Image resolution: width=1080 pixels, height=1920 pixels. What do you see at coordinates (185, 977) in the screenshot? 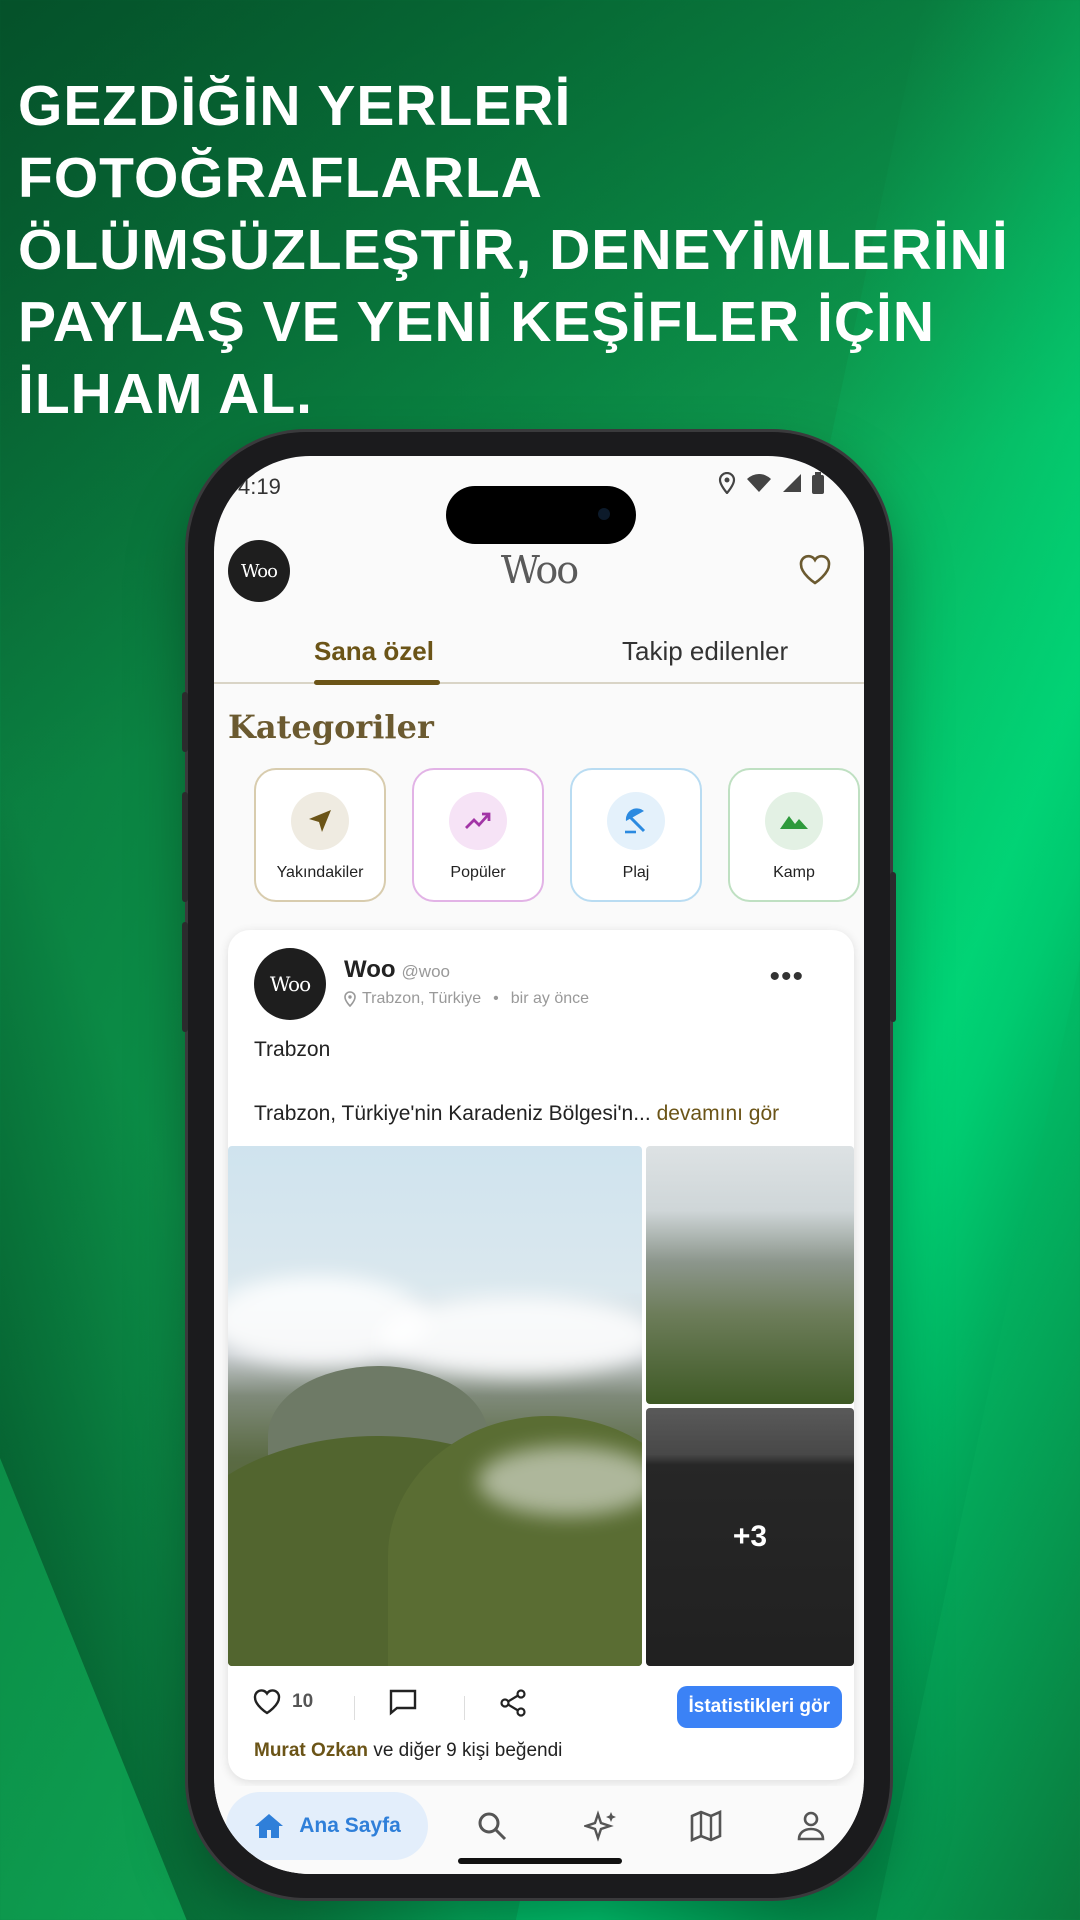
I see `volume-down-button` at bounding box center [185, 977].